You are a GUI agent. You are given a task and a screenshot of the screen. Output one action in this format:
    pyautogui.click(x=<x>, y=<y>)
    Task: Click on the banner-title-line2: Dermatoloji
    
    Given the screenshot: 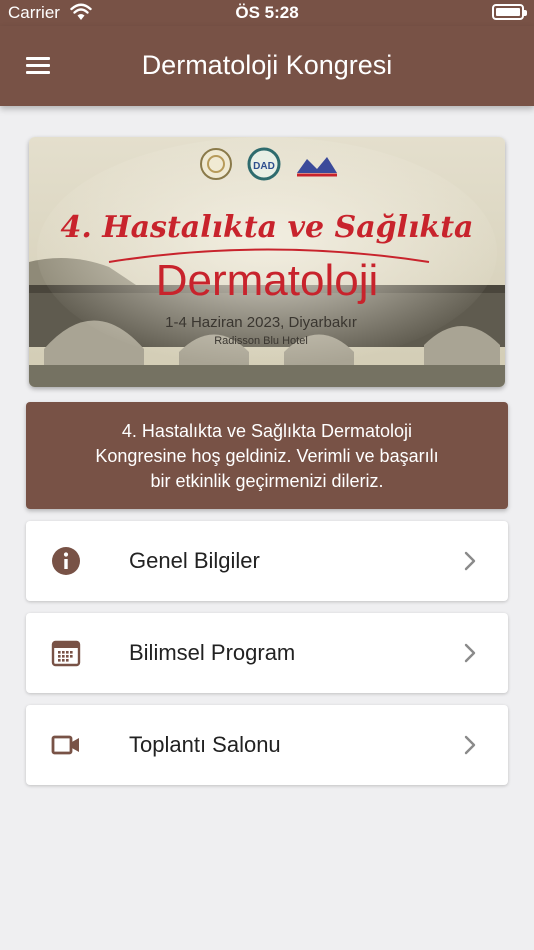 What is the action you would take?
    pyautogui.click(x=267, y=280)
    